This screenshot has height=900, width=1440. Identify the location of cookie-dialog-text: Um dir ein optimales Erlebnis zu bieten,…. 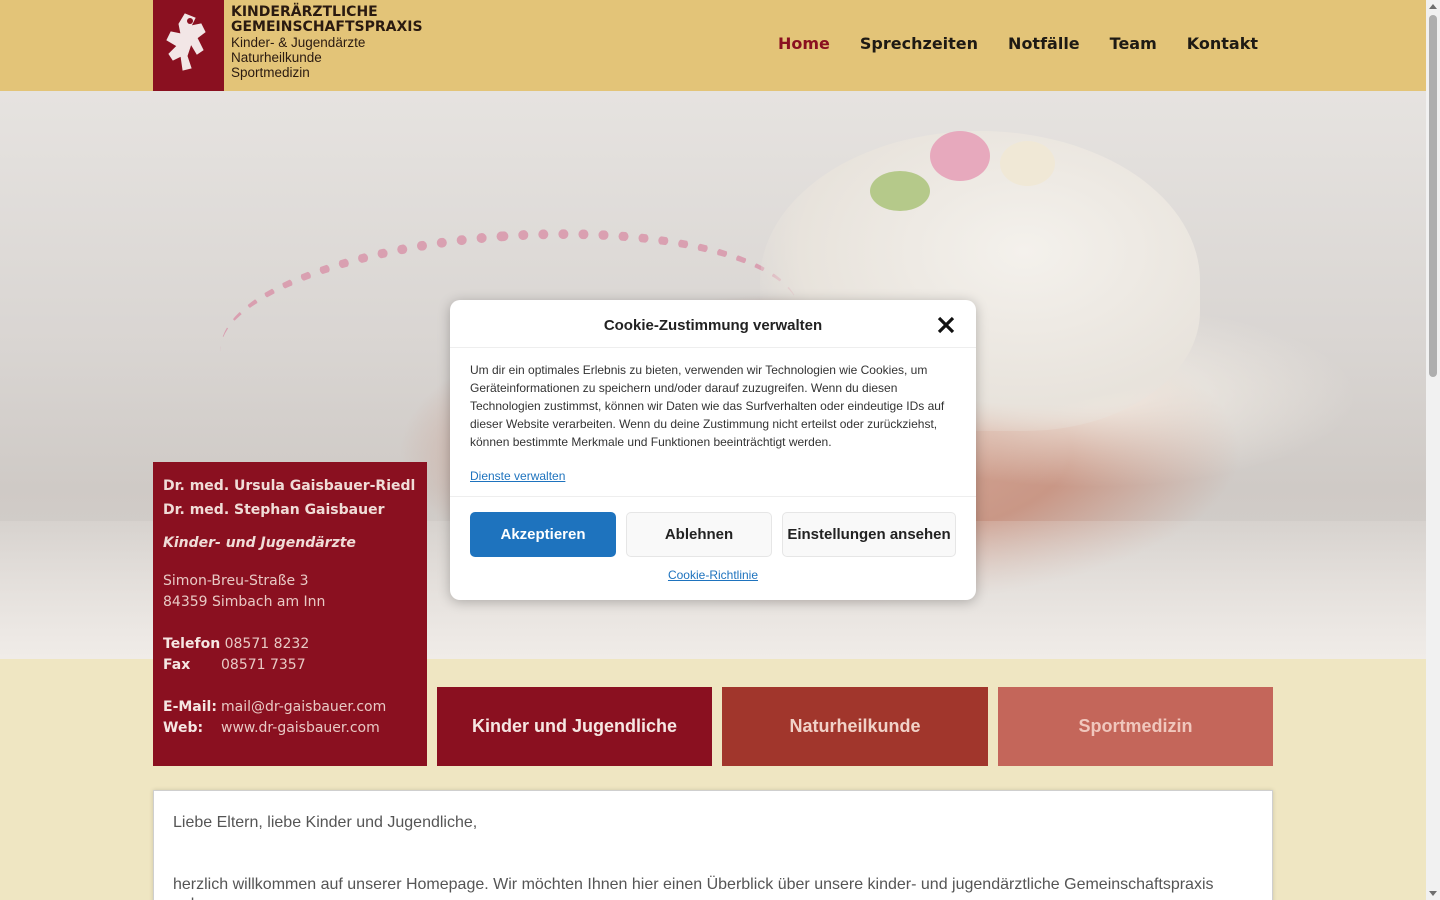
(707, 406).